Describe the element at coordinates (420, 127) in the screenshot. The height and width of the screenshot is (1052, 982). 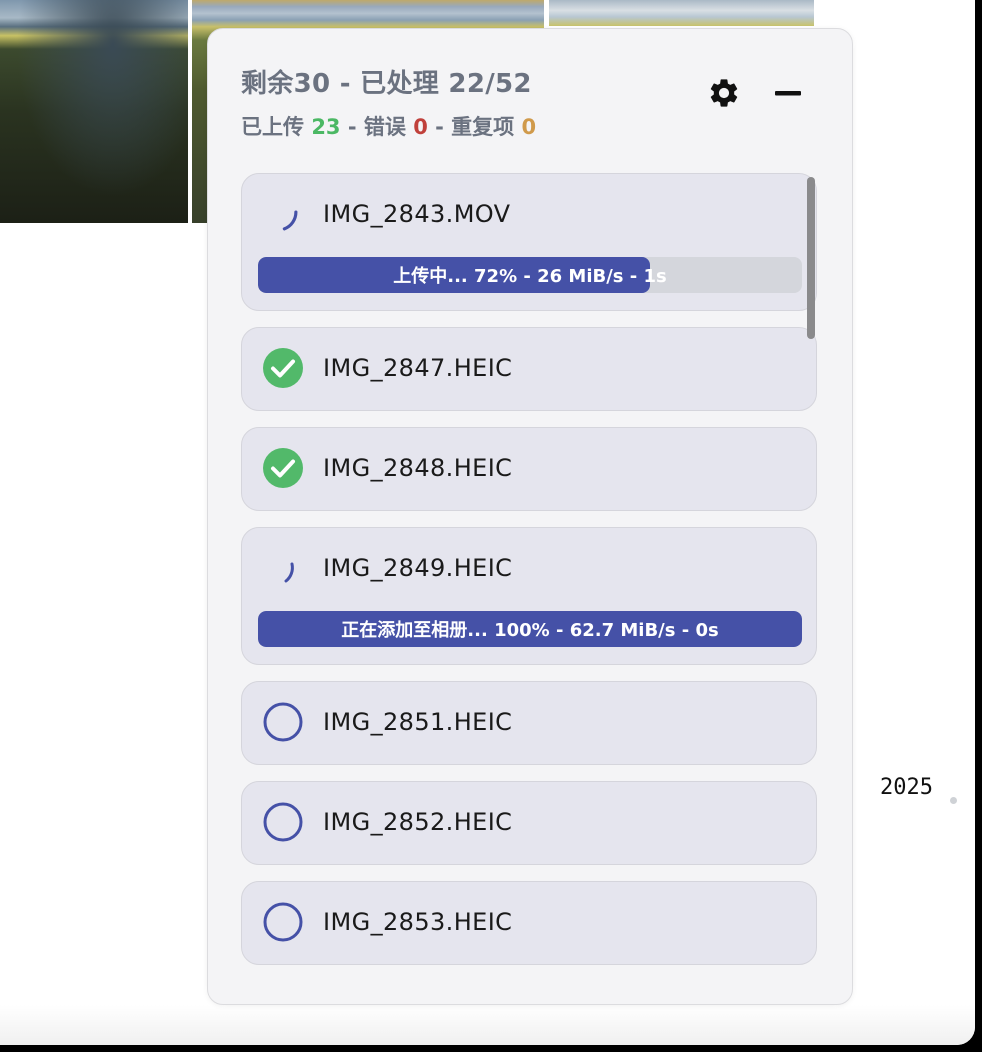
I see `error-count: 0` at that location.